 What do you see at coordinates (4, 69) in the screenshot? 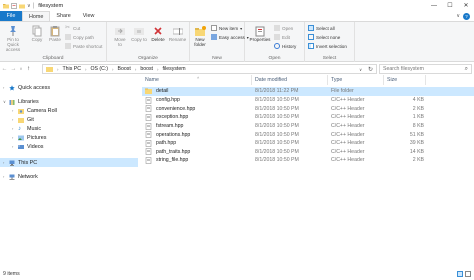
I see `back-icon: ←` at bounding box center [4, 69].